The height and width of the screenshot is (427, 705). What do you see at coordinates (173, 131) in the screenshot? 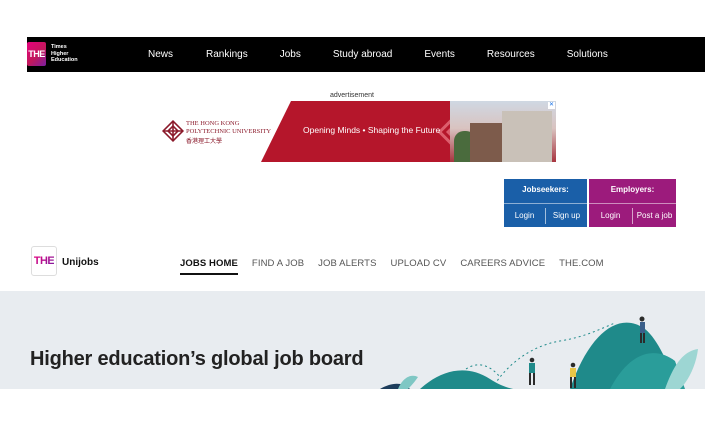
I see `polyu-logo-icon` at bounding box center [173, 131].